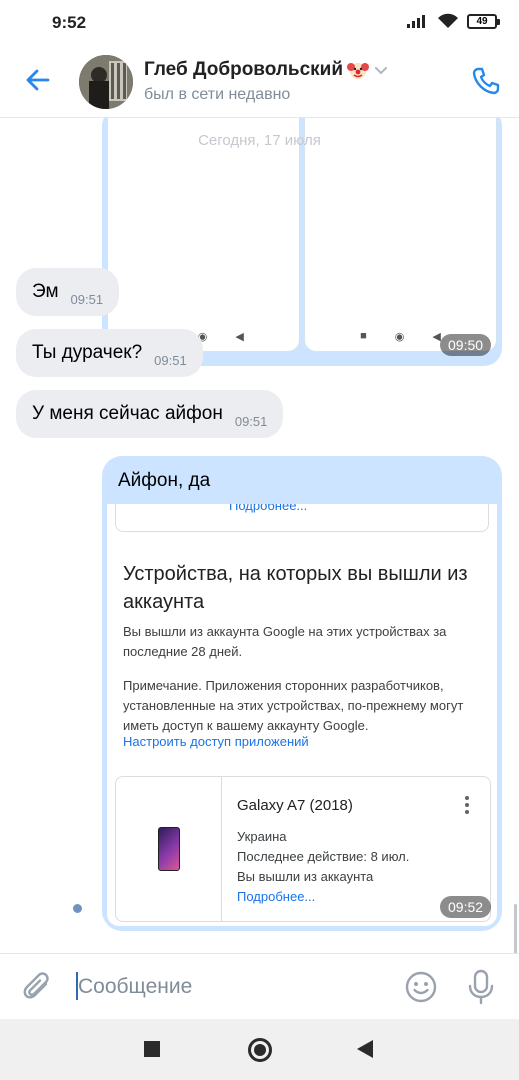 This screenshot has width=519, height=1080. Describe the element at coordinates (381, 71) in the screenshot. I see `chevron-down-icon` at that location.